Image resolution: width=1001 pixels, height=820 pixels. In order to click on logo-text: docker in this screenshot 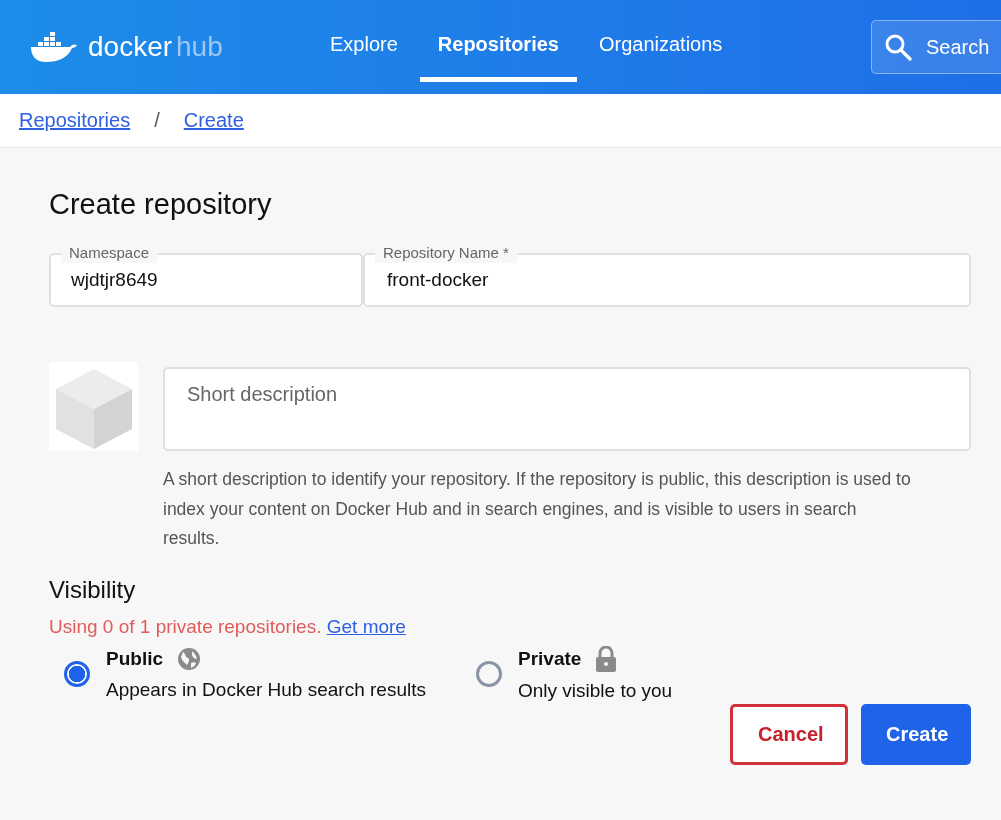, I will do `click(130, 47)`.